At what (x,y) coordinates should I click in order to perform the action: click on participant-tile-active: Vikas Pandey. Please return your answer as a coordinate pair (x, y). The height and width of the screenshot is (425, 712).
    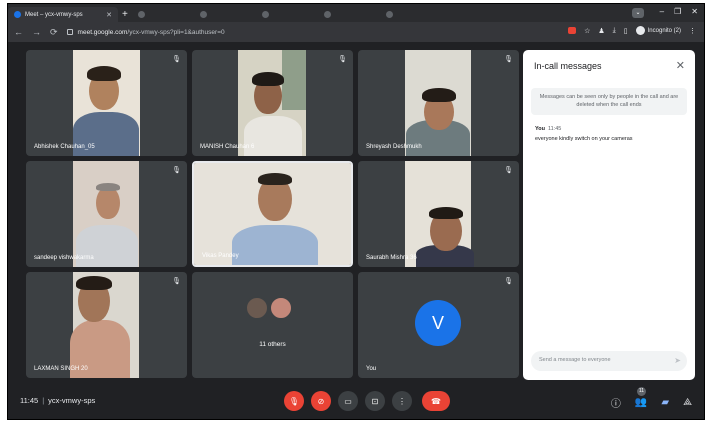
    Looking at the image, I should click on (272, 214).